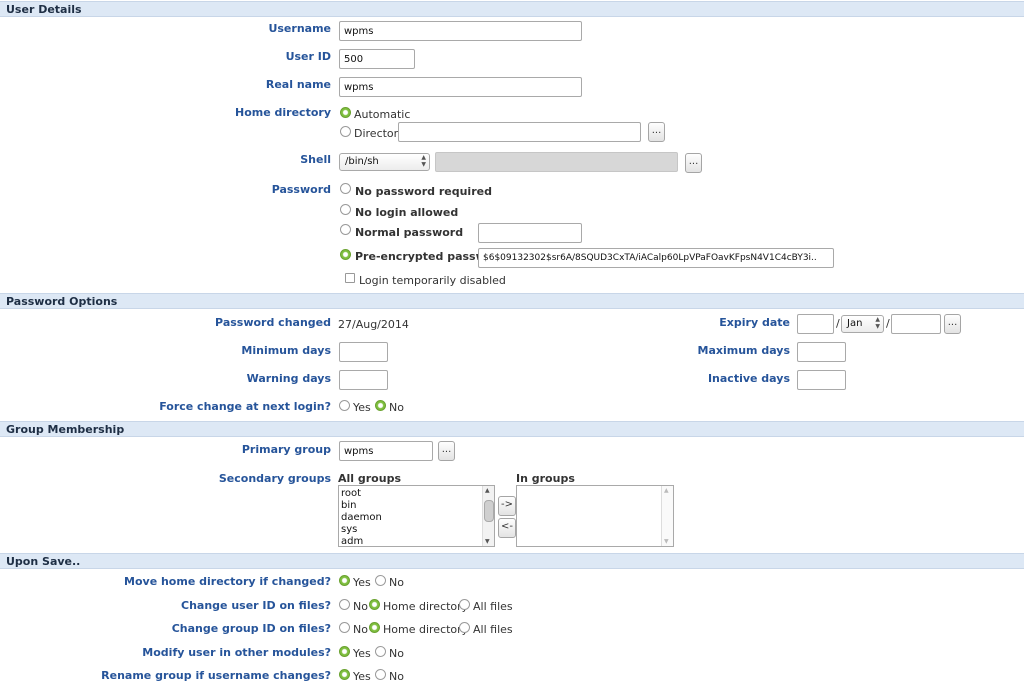 Image resolution: width=1024 pixels, height=685 pixels. What do you see at coordinates (361, 506) in the screenshot?
I see `list-item: bin` at bounding box center [361, 506].